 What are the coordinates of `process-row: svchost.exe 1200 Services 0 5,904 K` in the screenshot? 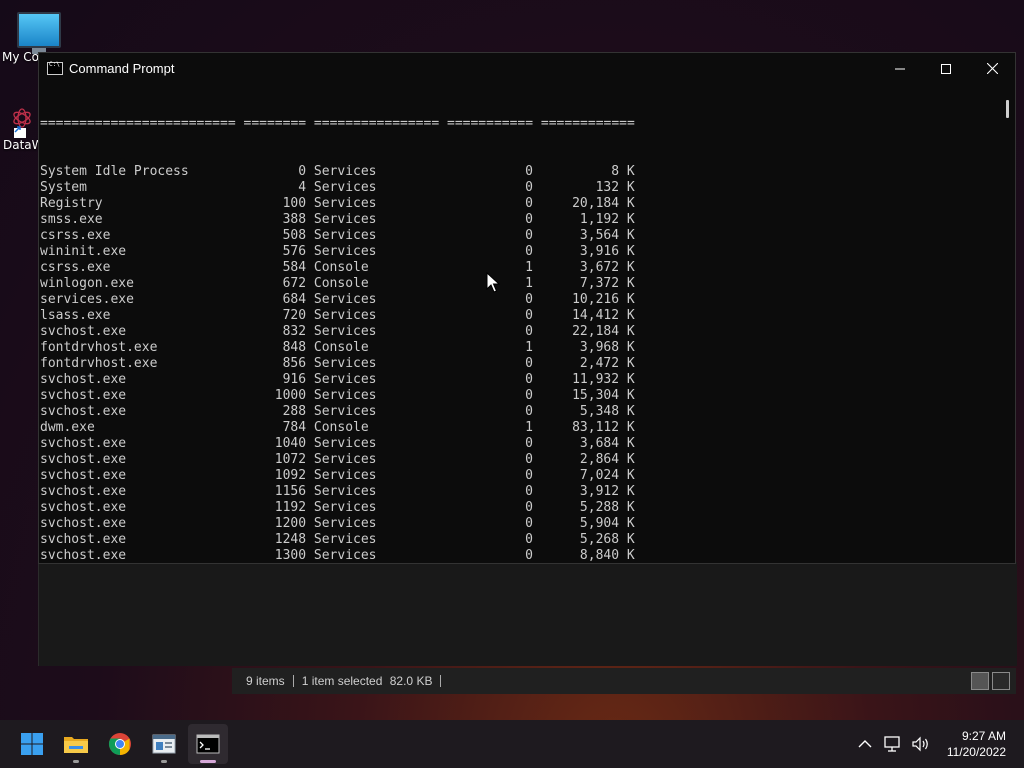 It's located at (519, 524).